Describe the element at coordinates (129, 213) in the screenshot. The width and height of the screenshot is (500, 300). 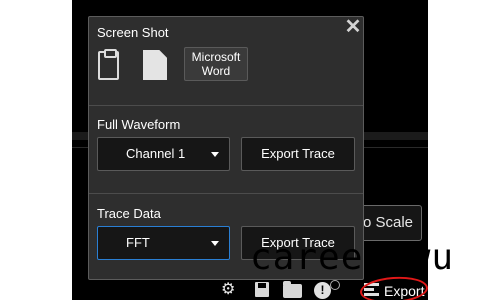
I see `trace-data-title: Trace Data` at that location.